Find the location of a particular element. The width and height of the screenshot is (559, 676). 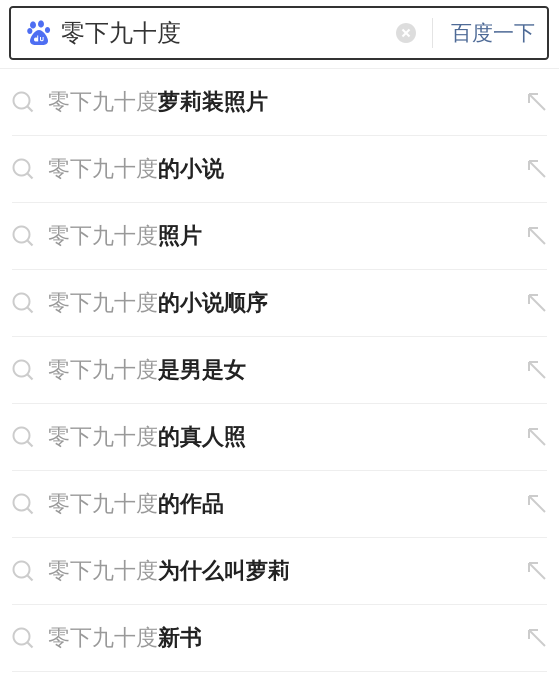

suggestion-text: 零下九十度为什么叫萝莉 is located at coordinates (169, 572).